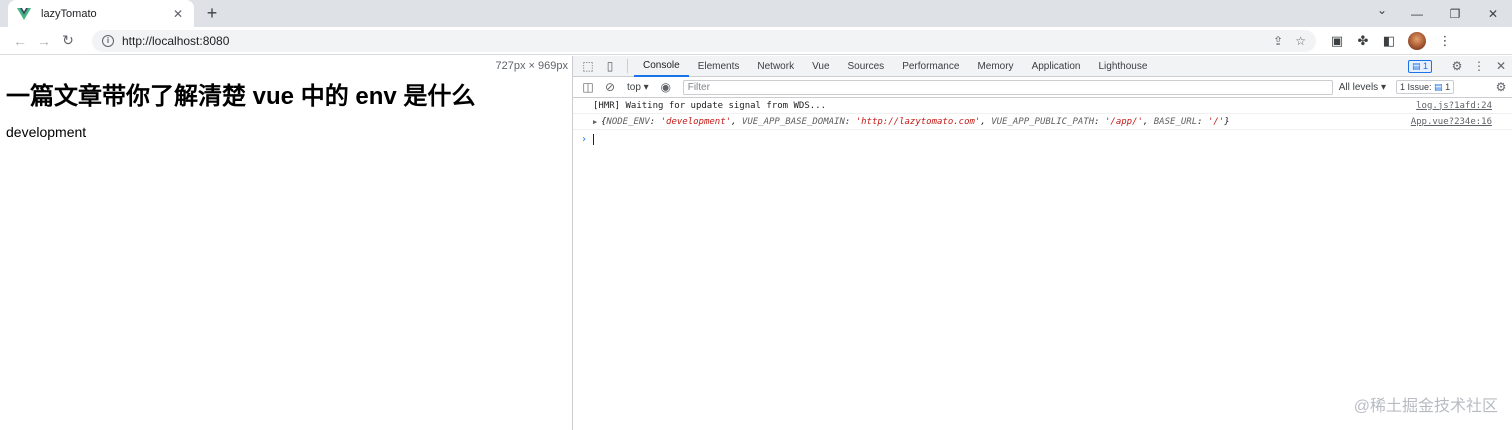 Image resolution: width=1512 pixels, height=430 pixels. Describe the element at coordinates (1363, 41) in the screenshot. I see `puzzle-icon: ✤` at that location.